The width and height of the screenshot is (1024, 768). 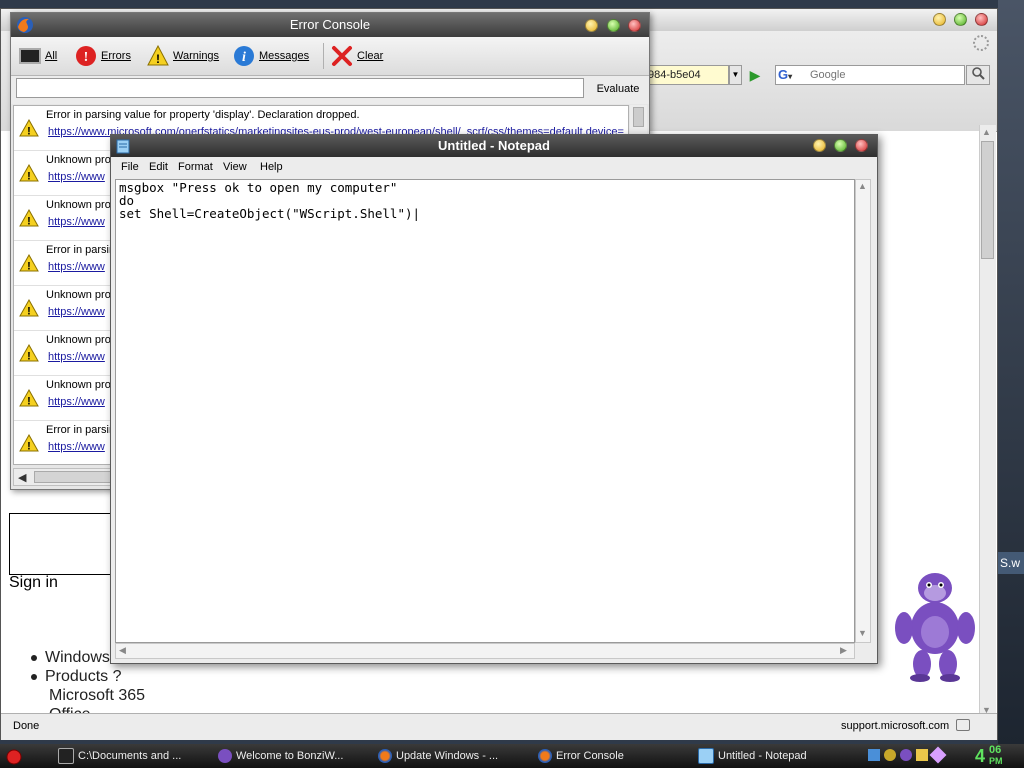 I want to click on menu-view: View, so click(x=235, y=167).